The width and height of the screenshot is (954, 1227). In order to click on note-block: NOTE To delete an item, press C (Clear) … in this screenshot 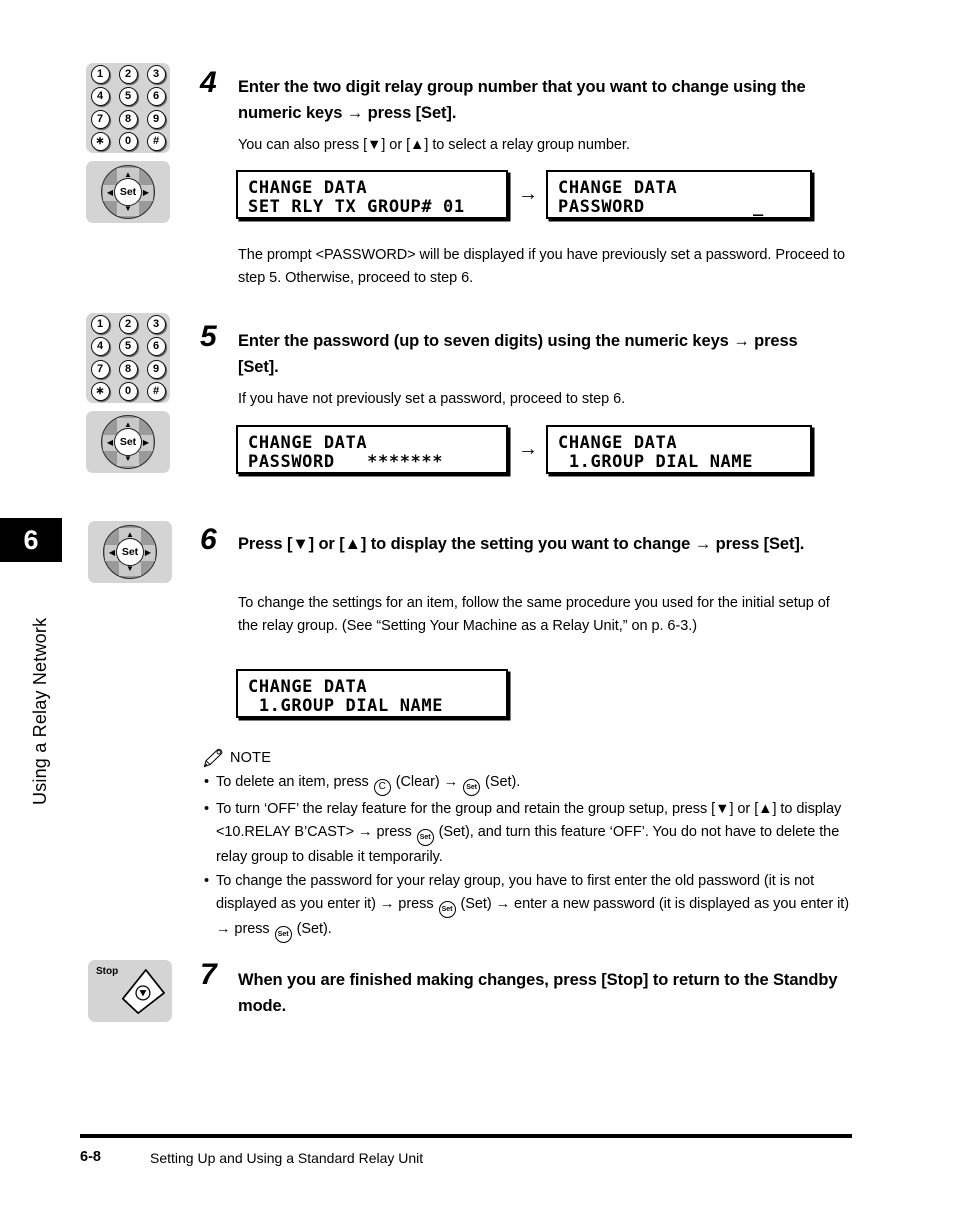, I will do `click(527, 846)`.